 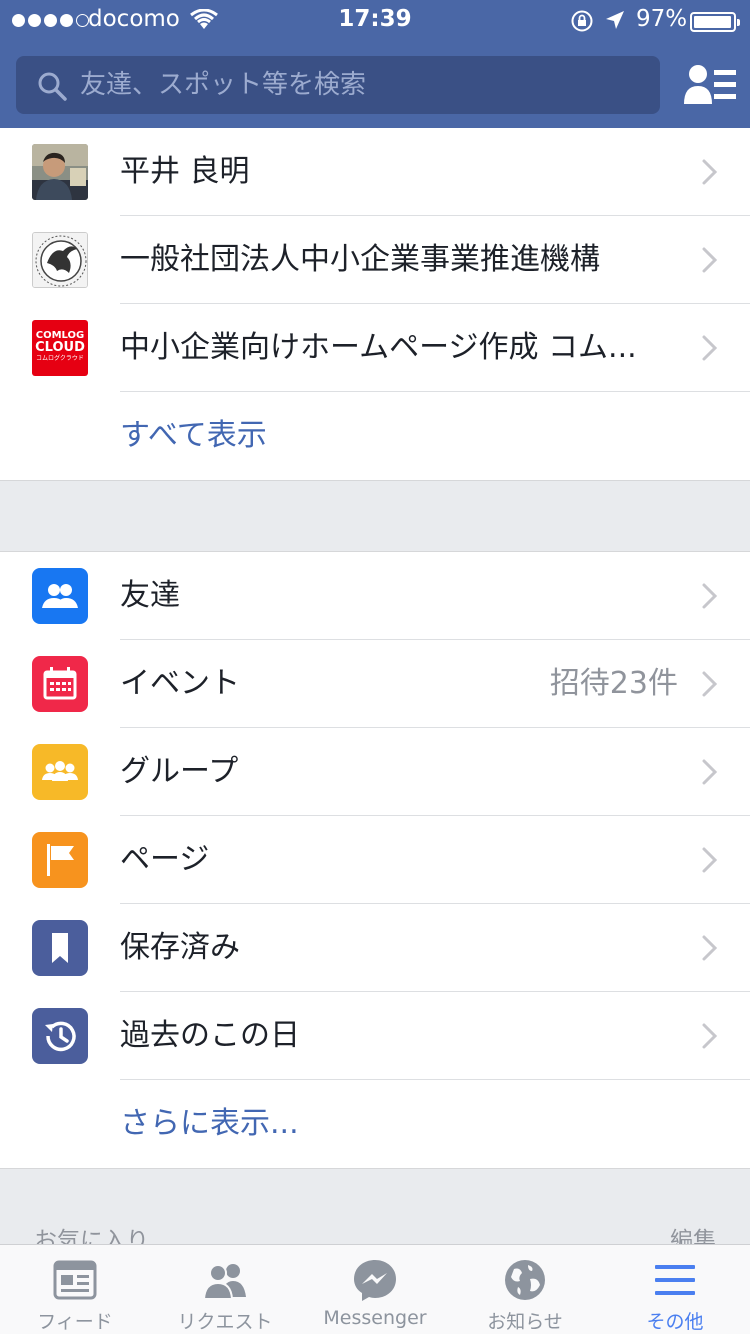 What do you see at coordinates (180, 683) in the screenshot?
I see `menu-item-label: イベント` at bounding box center [180, 683].